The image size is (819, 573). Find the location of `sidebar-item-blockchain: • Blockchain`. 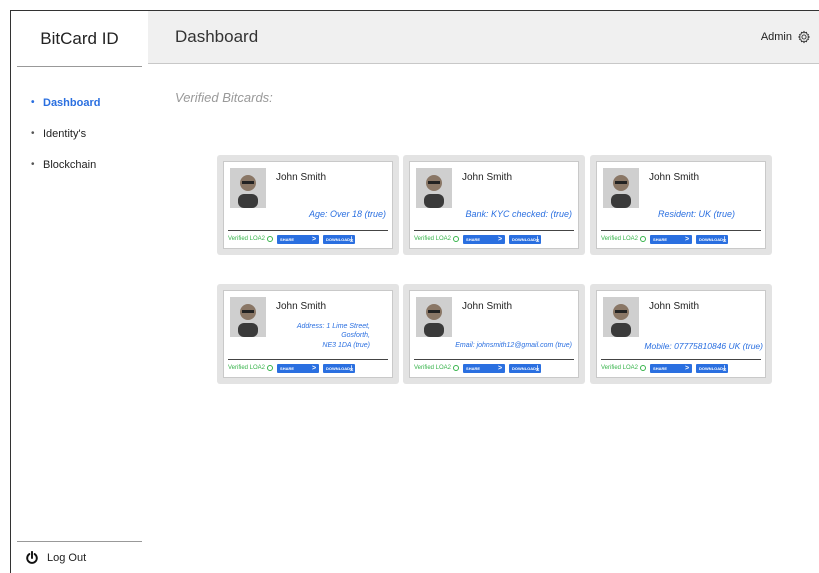

sidebar-item-blockchain: • Blockchain is located at coordinates (79, 164).